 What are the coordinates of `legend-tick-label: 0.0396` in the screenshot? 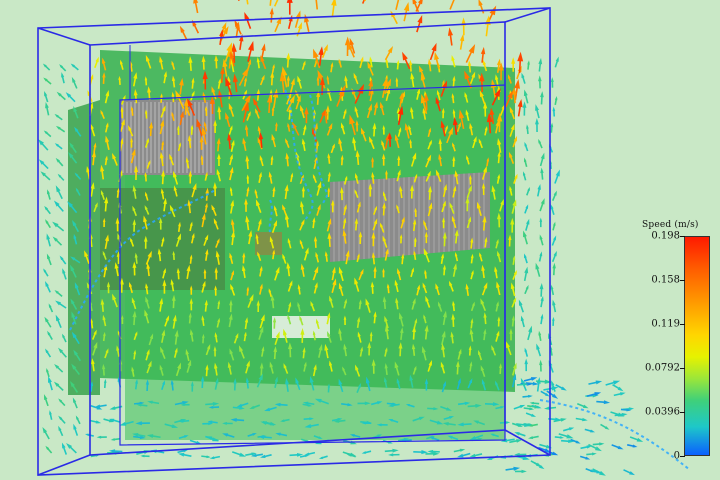 It's located at (662, 412).